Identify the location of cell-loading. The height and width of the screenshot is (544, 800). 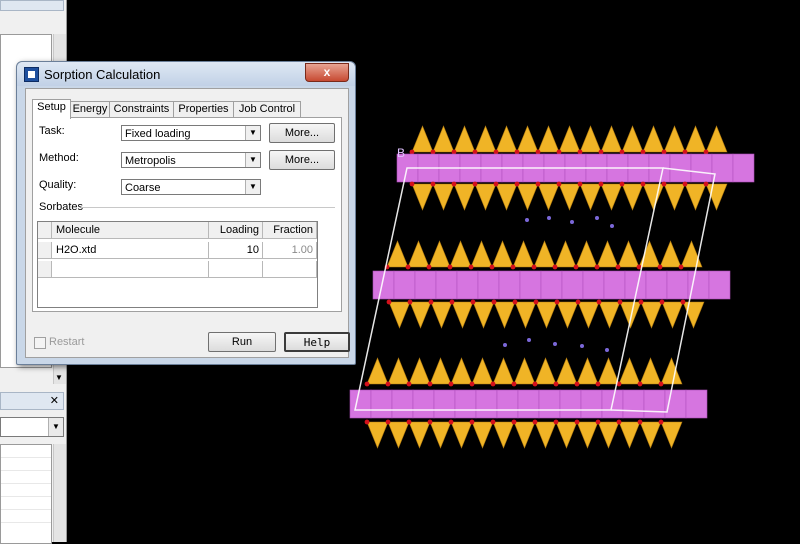
(236, 269).